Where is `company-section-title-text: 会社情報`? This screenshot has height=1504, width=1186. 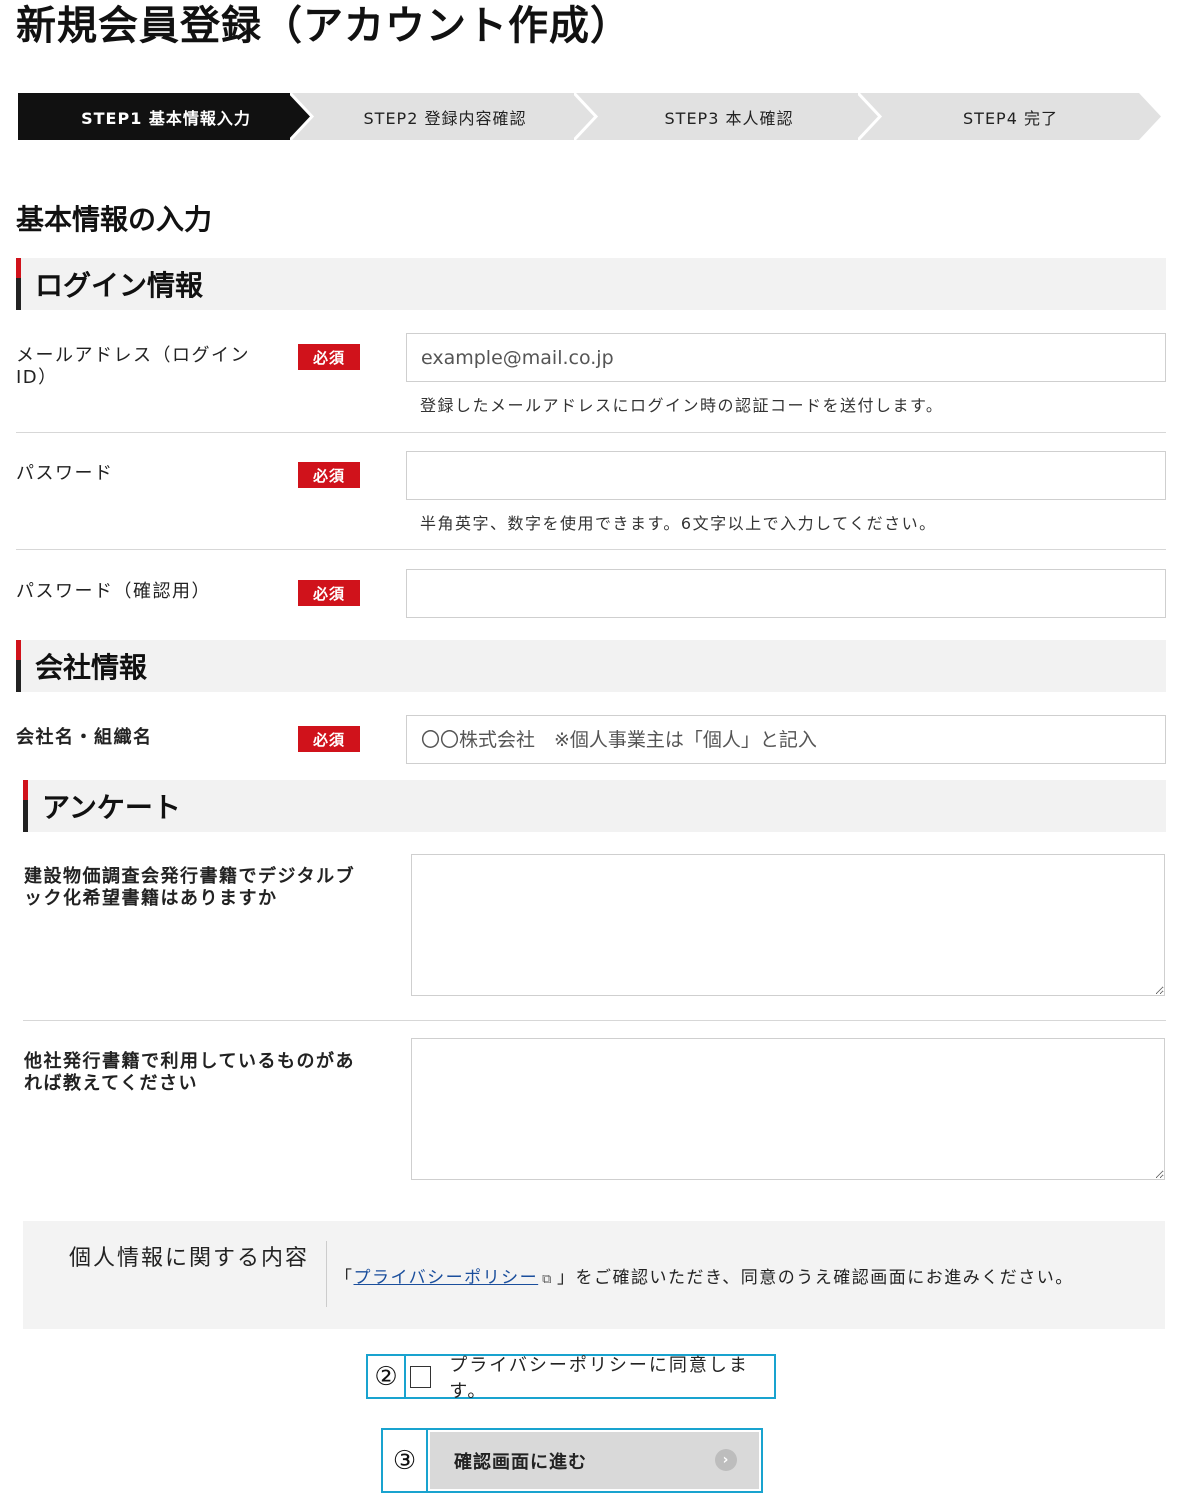
company-section-title-text: 会社情報 is located at coordinates (91, 667).